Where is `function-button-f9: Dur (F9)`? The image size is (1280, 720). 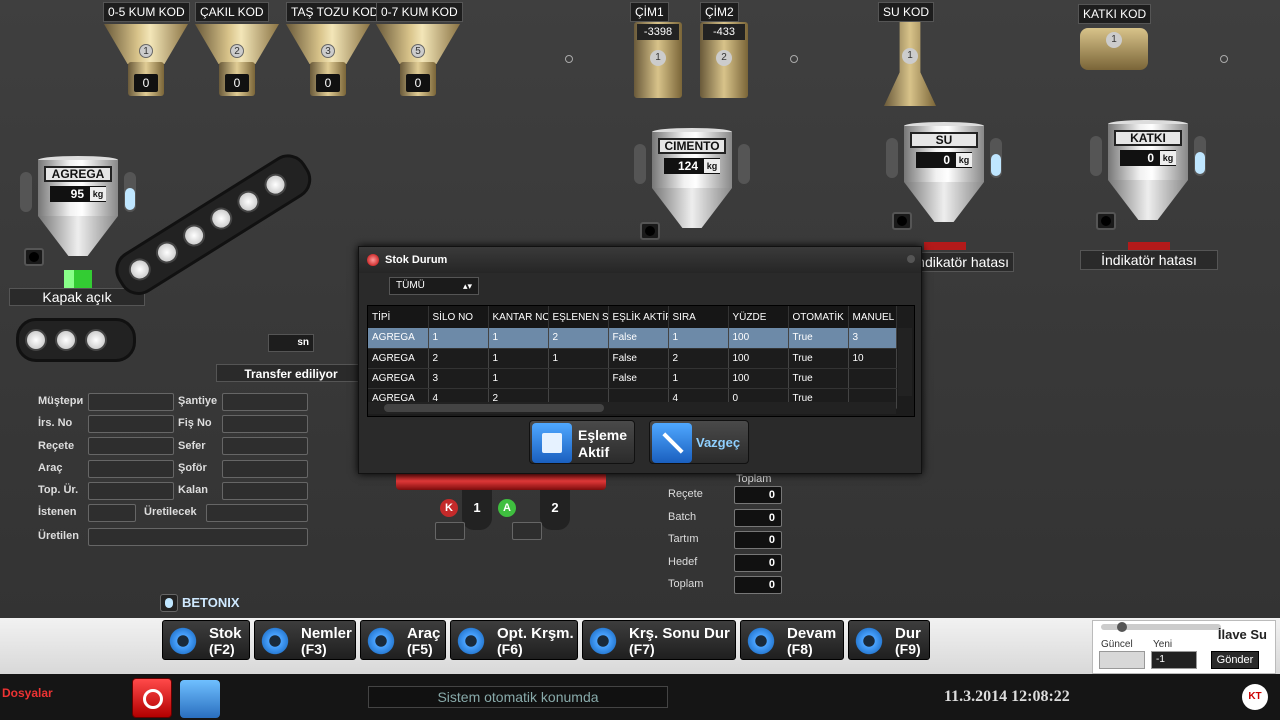 function-button-f9: Dur (F9) is located at coordinates (889, 640).